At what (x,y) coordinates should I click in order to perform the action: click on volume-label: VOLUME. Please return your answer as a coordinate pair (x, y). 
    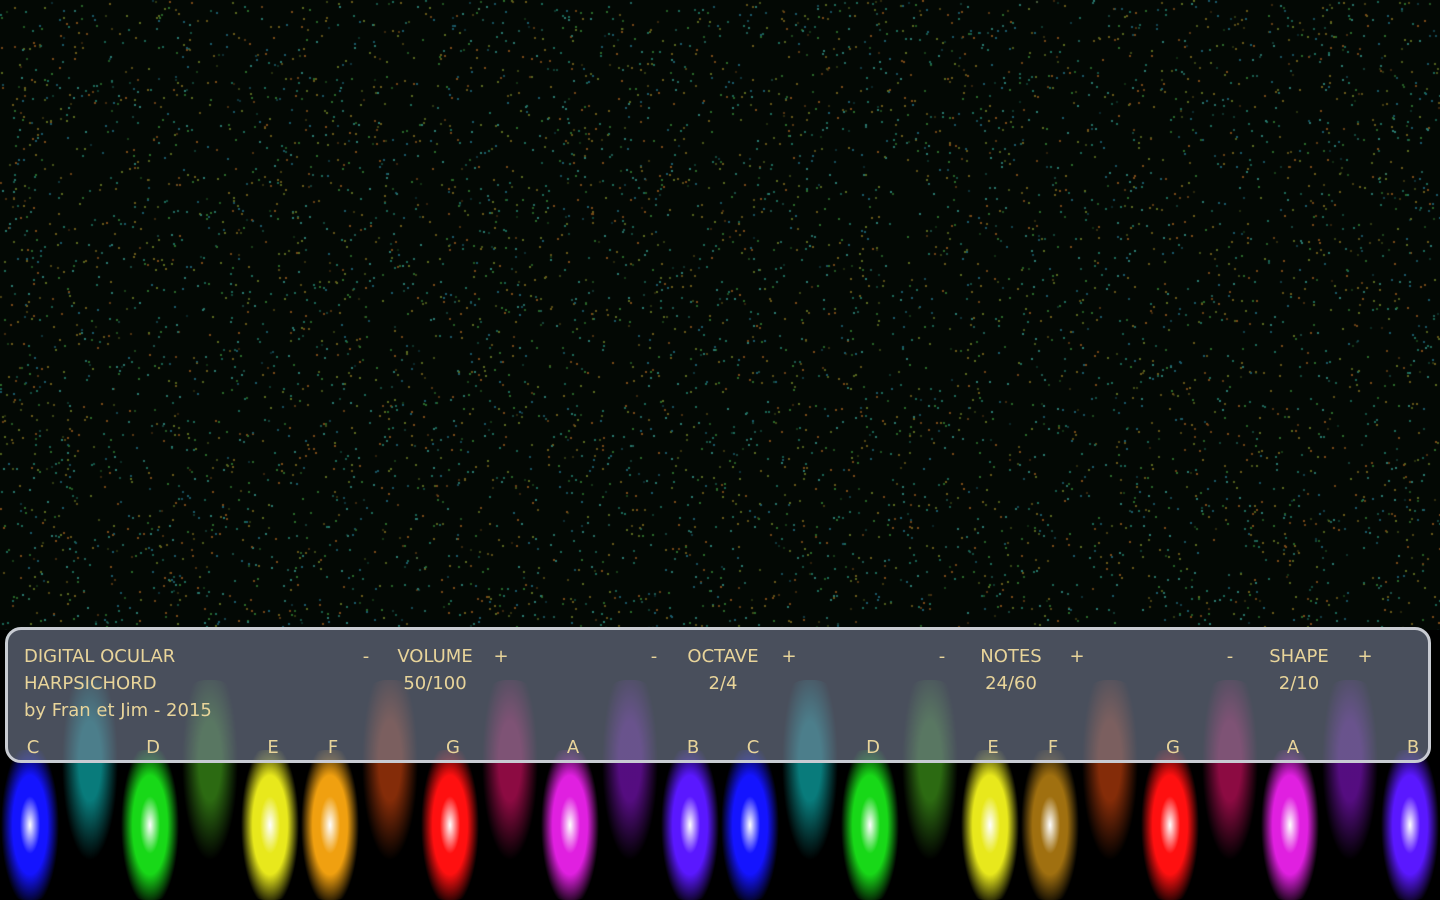
    Looking at the image, I should click on (435, 656).